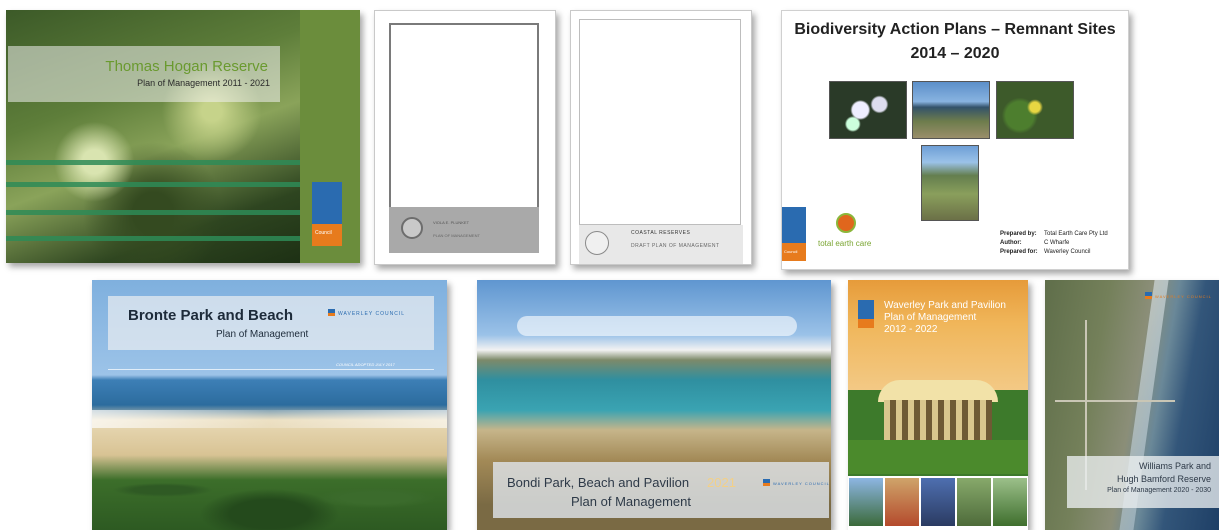 The height and width of the screenshot is (530, 1219). What do you see at coordinates (657, 326) in the screenshot?
I see `cloud` at bounding box center [657, 326].